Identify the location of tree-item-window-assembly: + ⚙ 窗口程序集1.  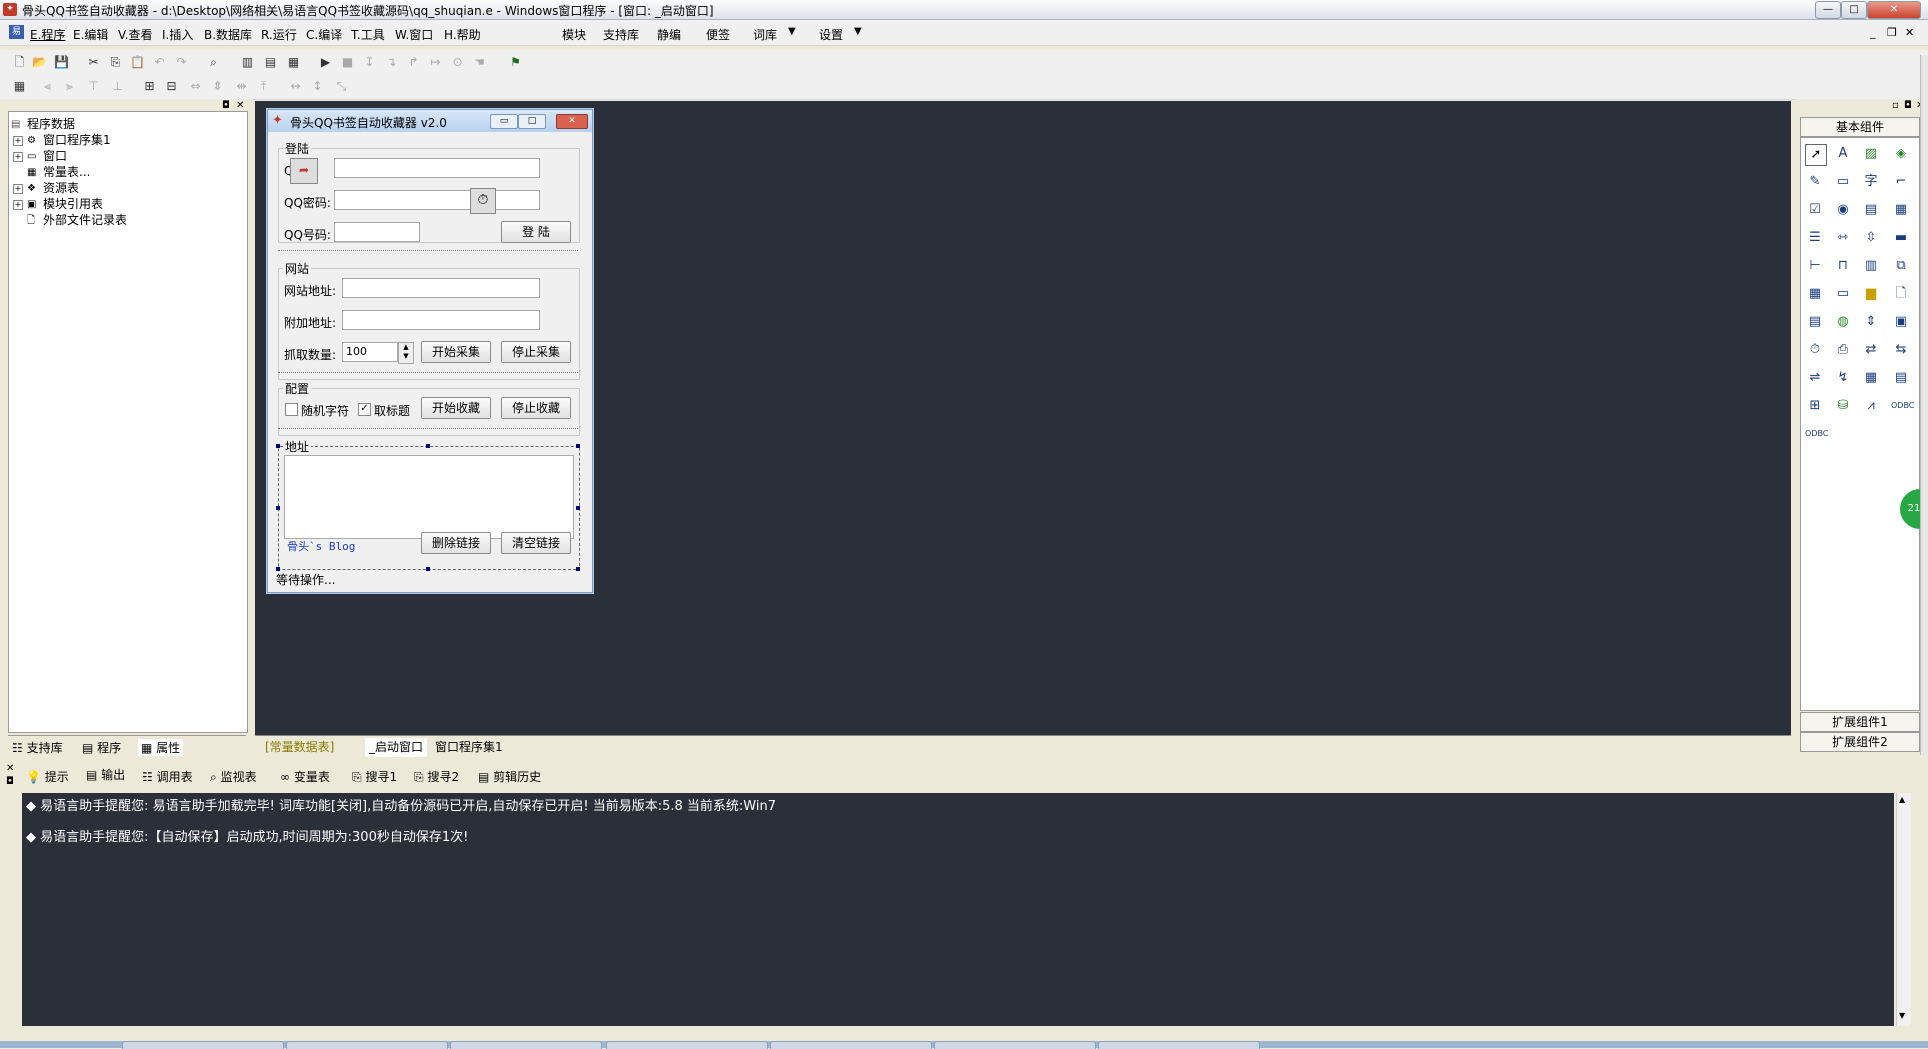
(62, 139).